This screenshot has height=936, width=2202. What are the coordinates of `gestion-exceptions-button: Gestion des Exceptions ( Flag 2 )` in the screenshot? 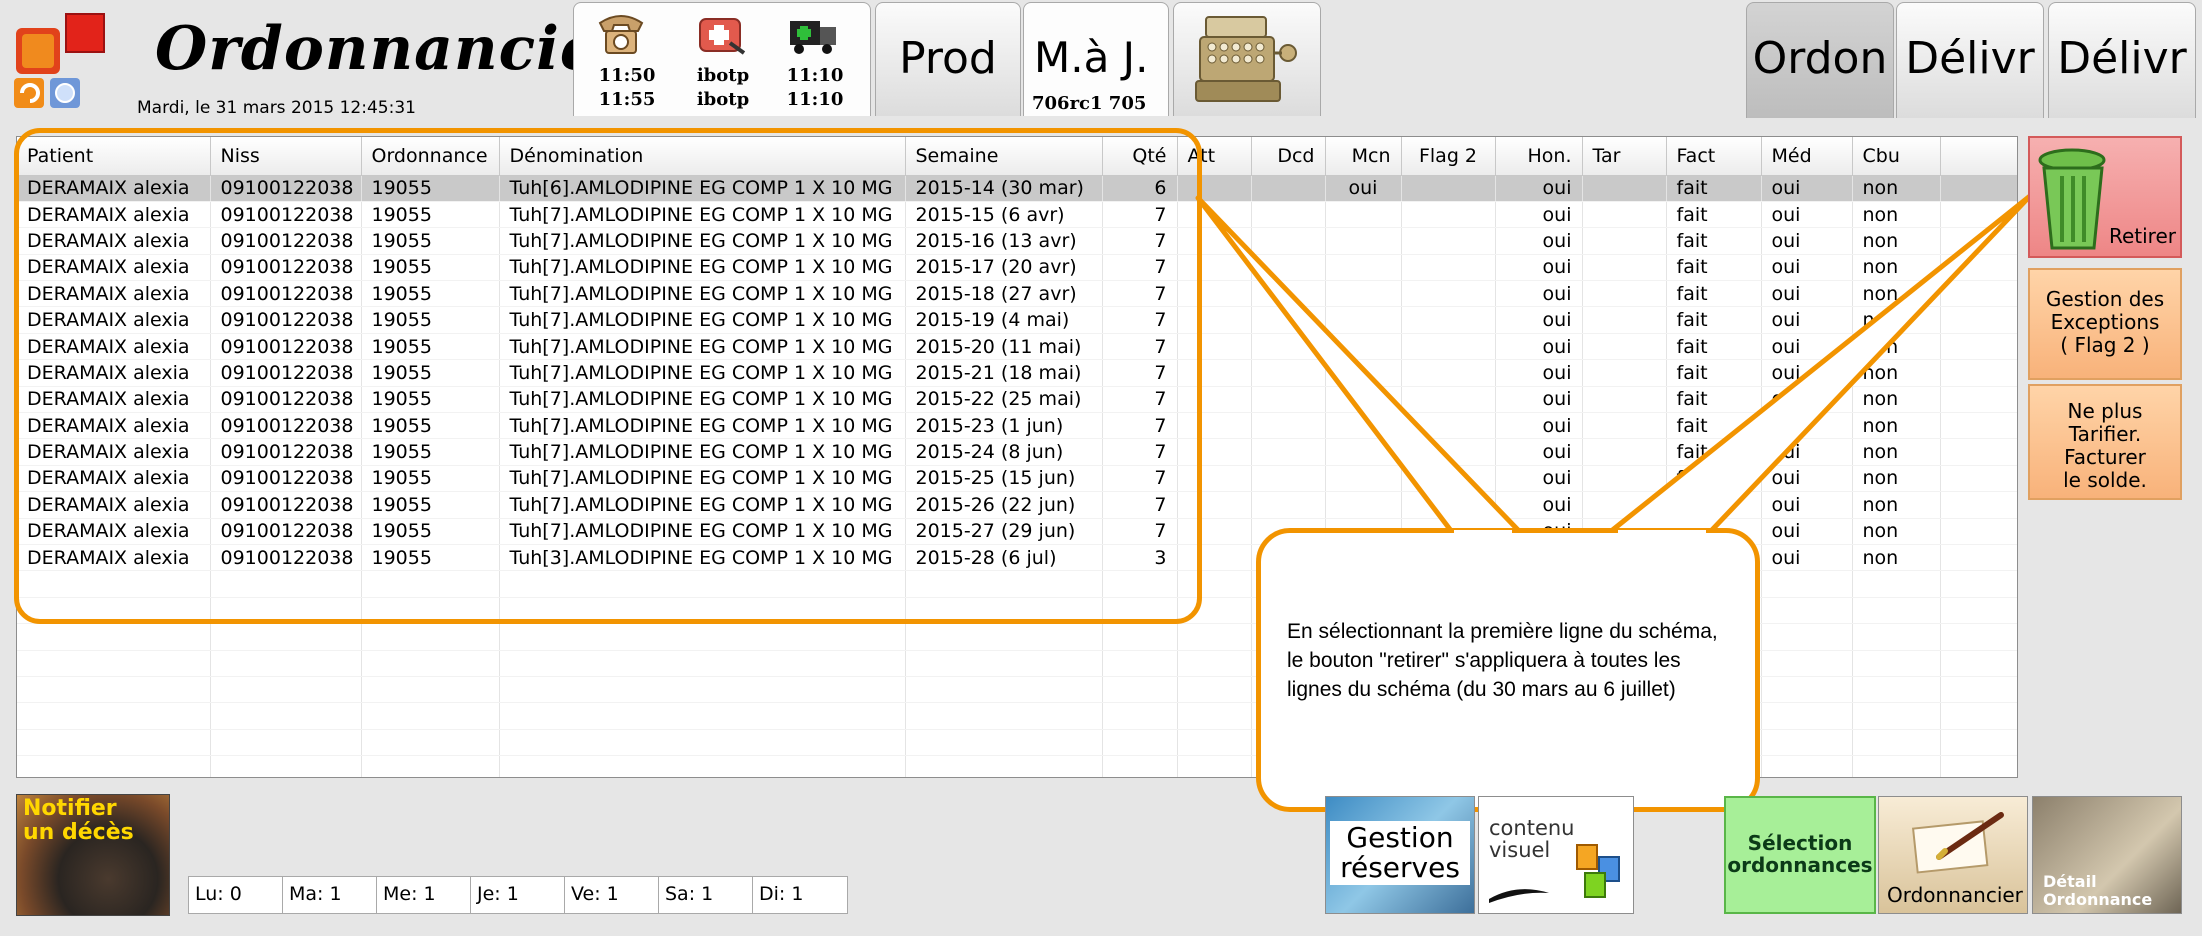 It's located at (2105, 324).